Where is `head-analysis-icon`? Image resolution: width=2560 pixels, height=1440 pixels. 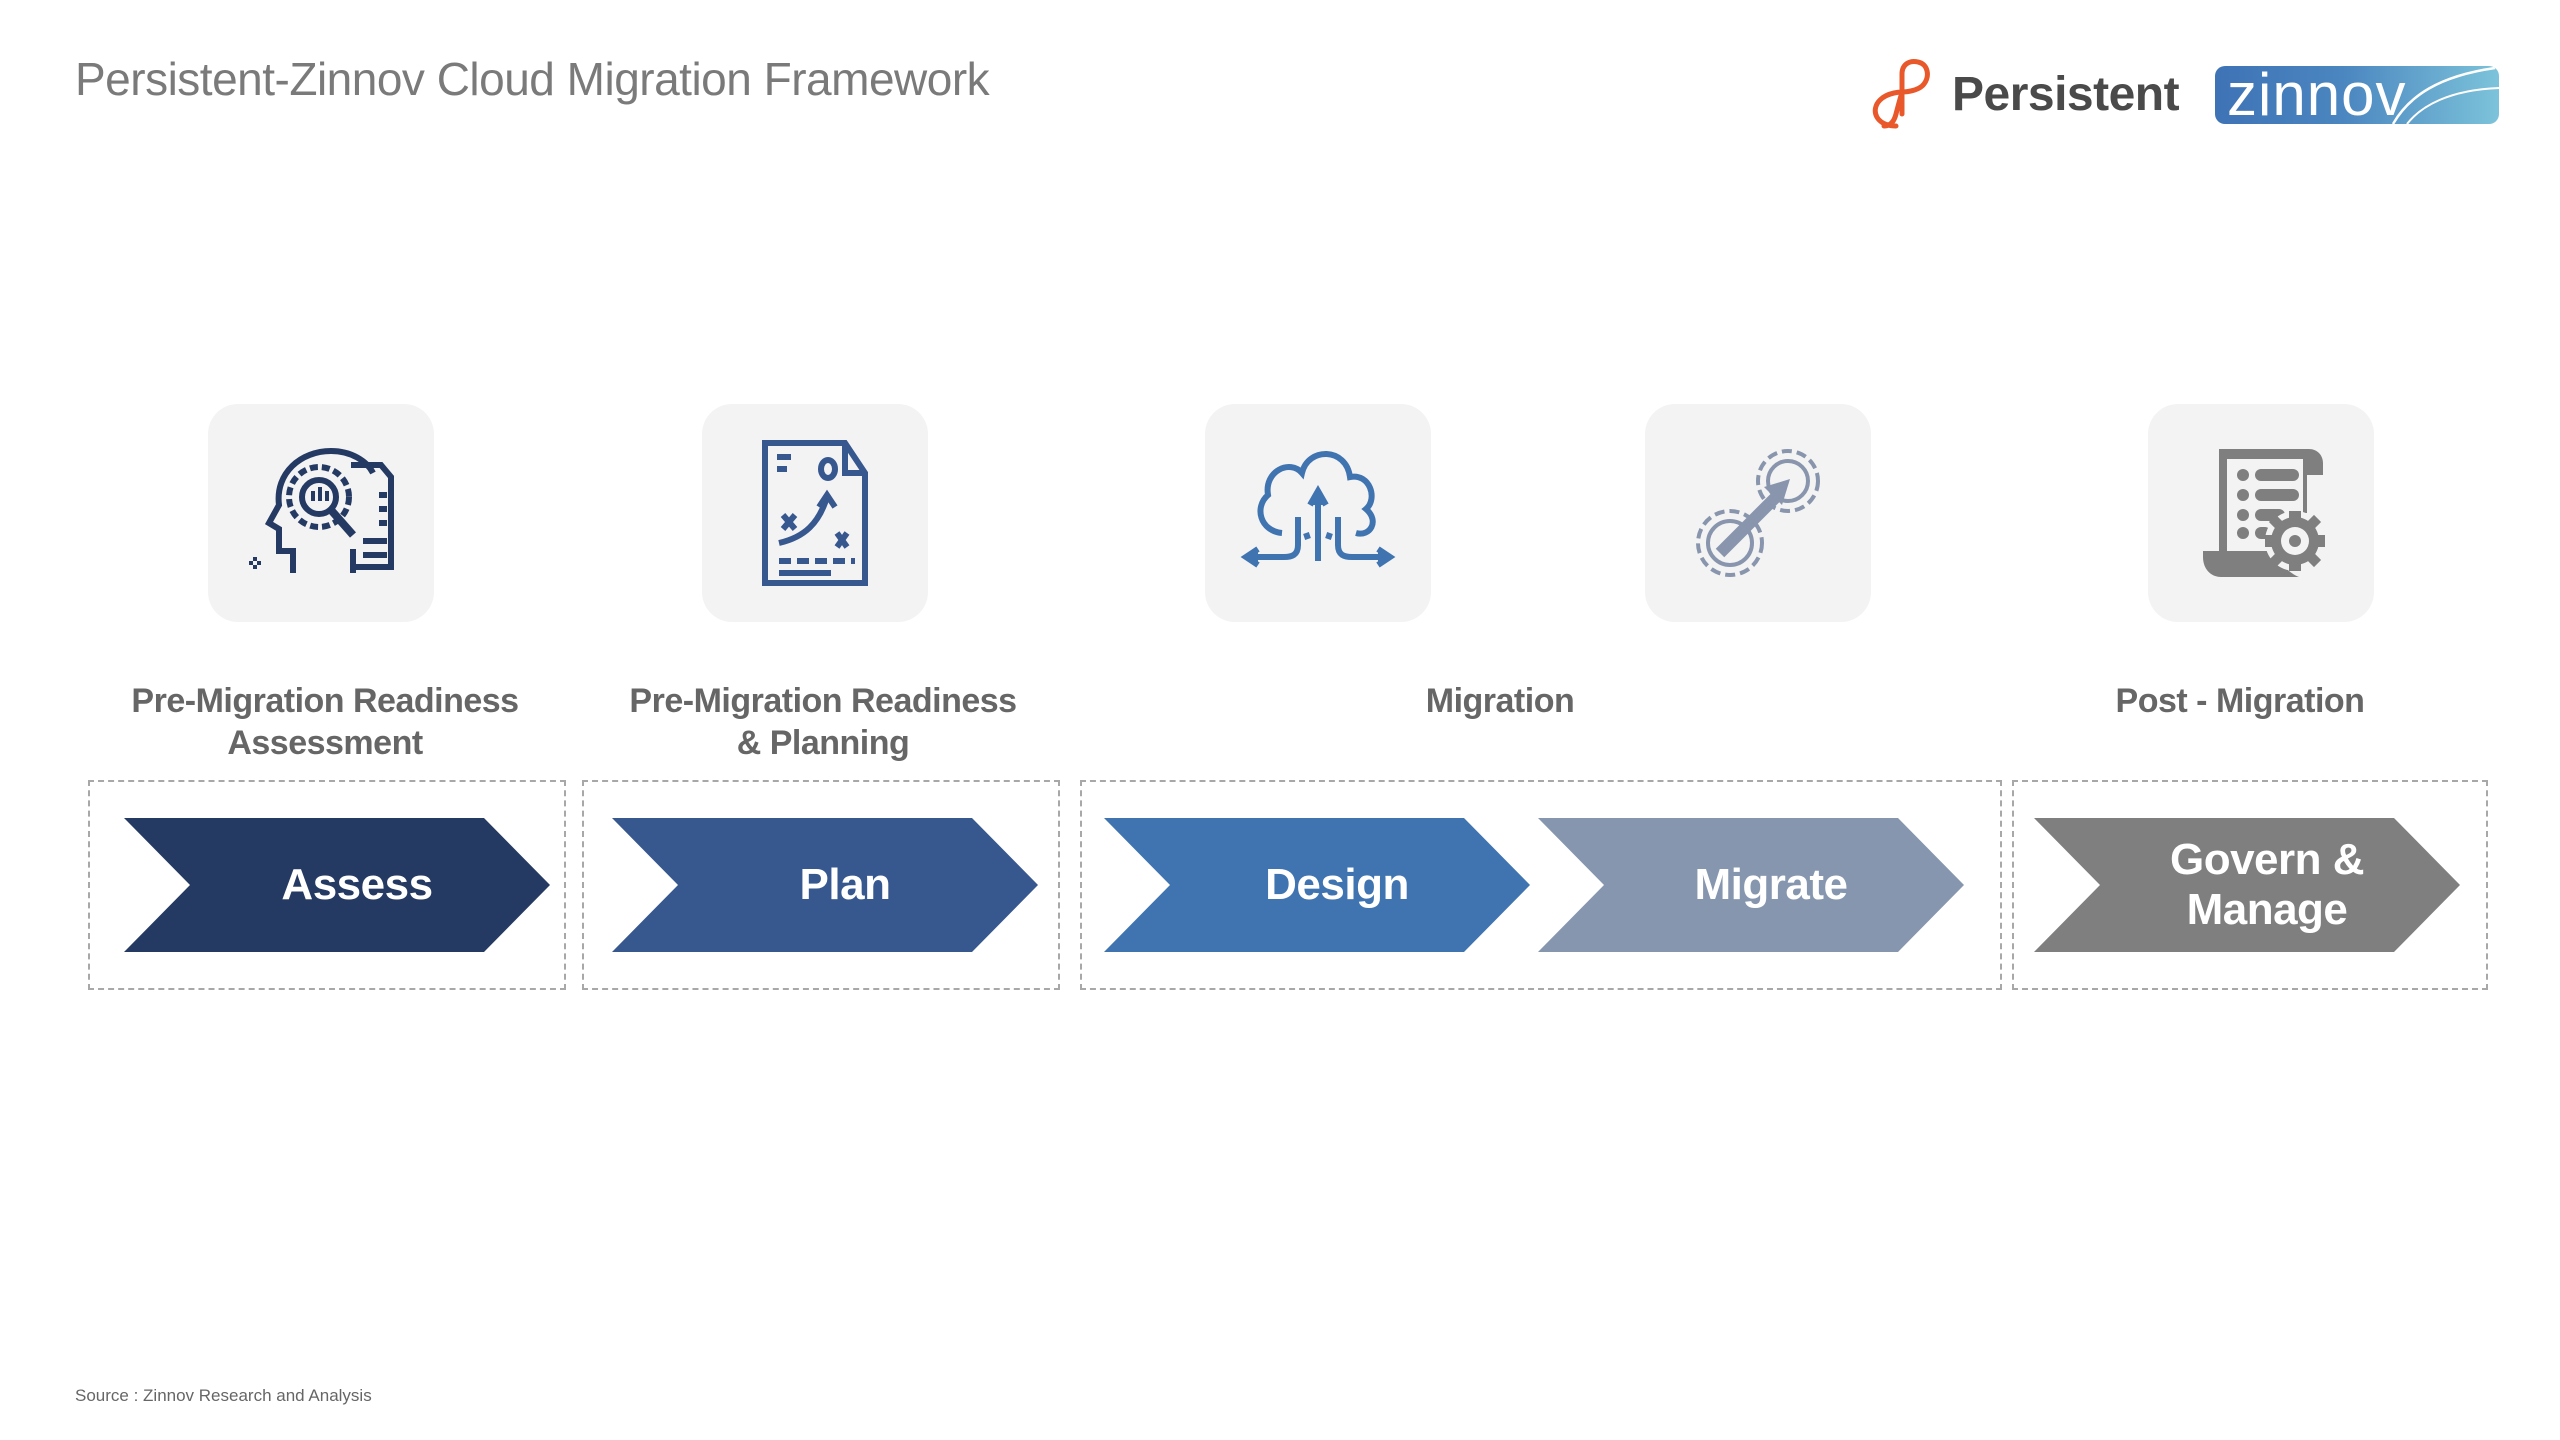 head-analysis-icon is located at coordinates (321, 510).